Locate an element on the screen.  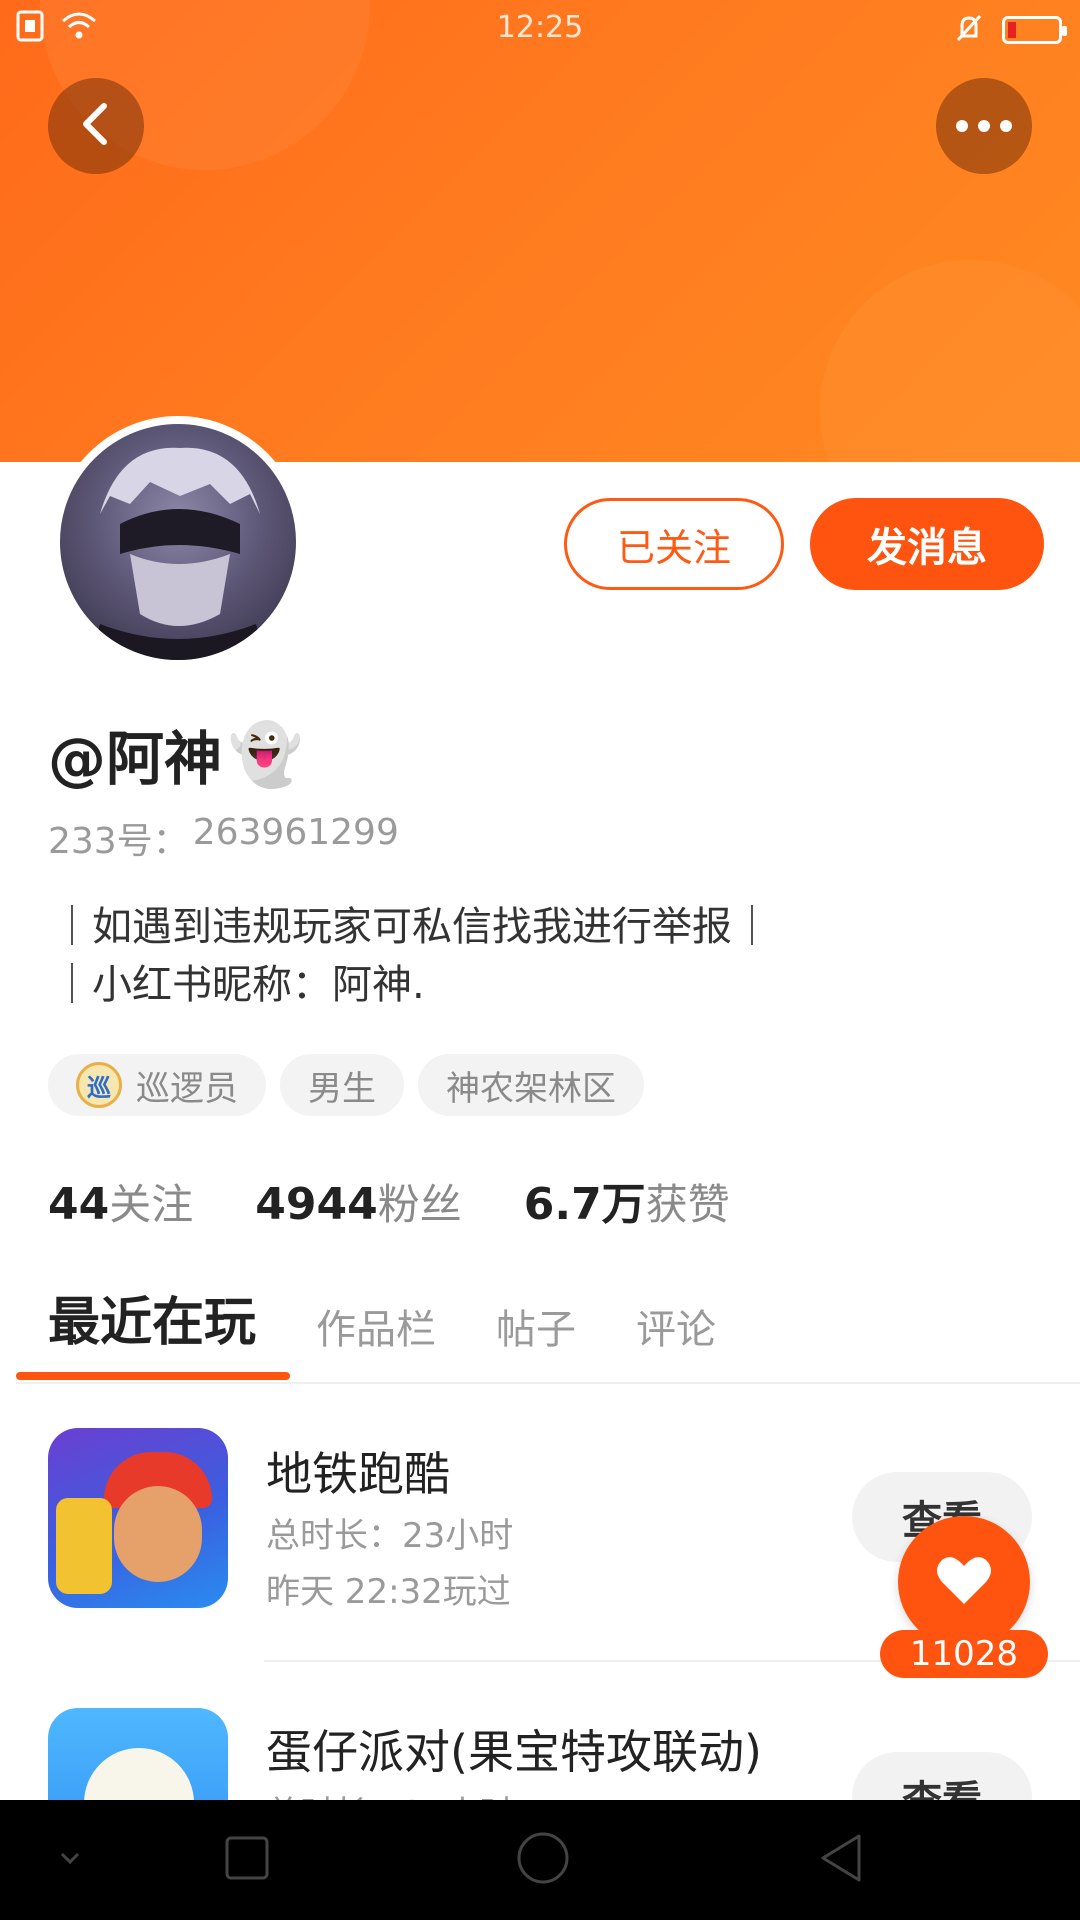
game-title: 蛋仔派对(果宝特攻联动) is located at coordinates (514, 1752).